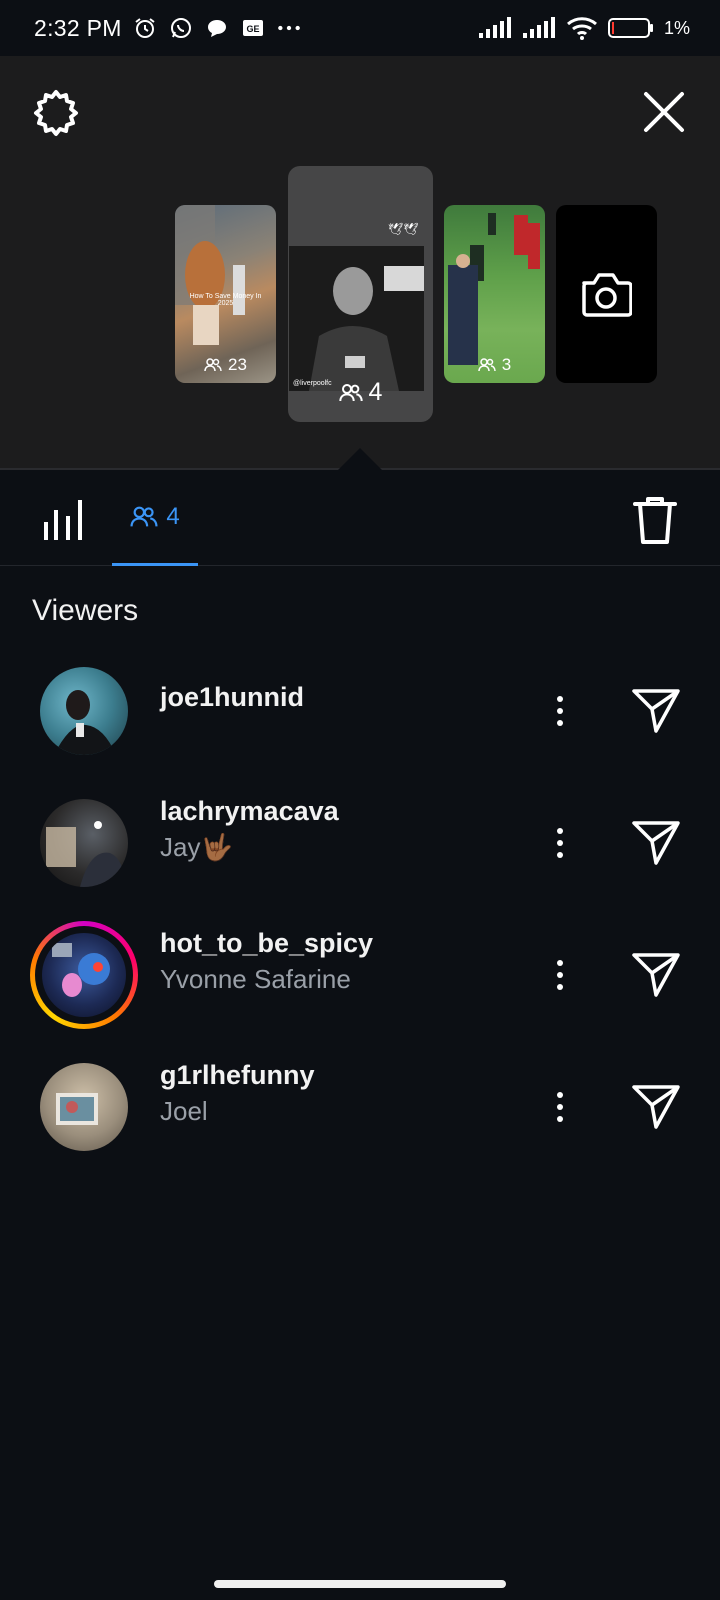  I want to click on tab-viewers-count: 4, so click(173, 516).